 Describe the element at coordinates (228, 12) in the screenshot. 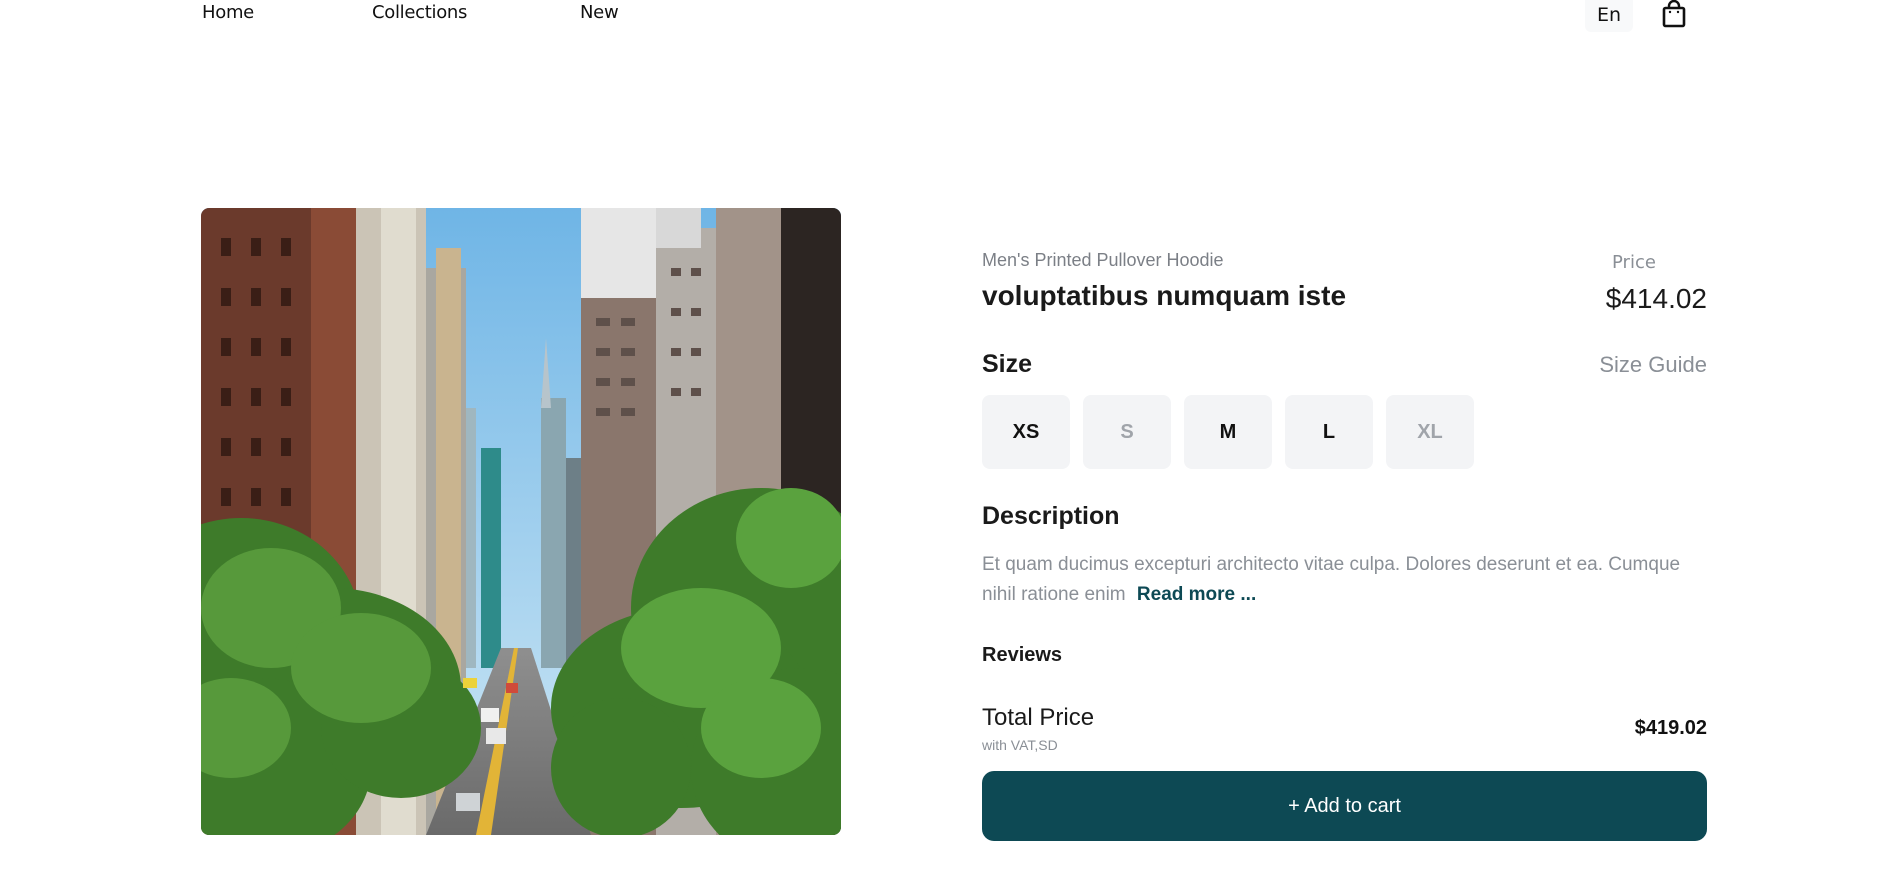

I see `nav-home-link: Home` at that location.